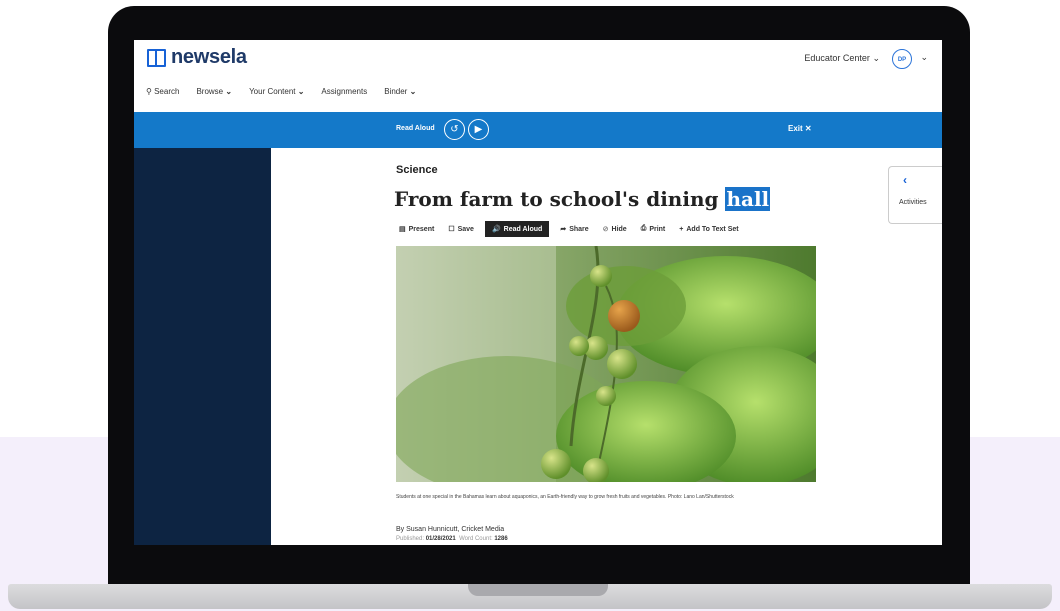 Image resolution: width=1060 pixels, height=611 pixels. What do you see at coordinates (905, 180) in the screenshot?
I see `chevron-left-icon: ‹` at bounding box center [905, 180].